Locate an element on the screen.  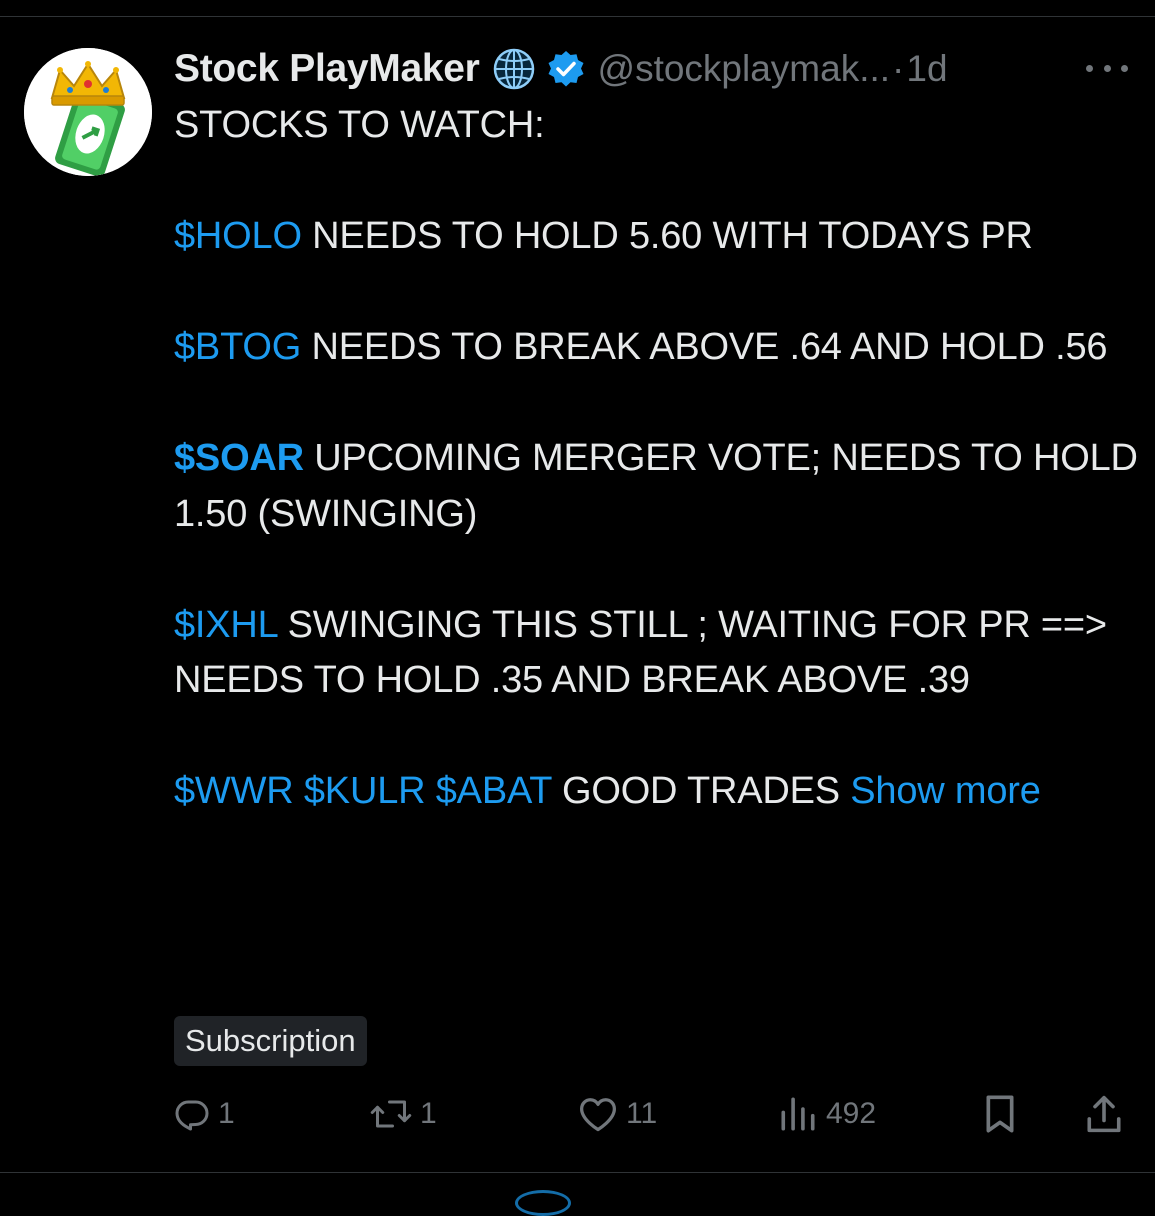
subscription-badge: Subscription is located at coordinates (270, 1041).